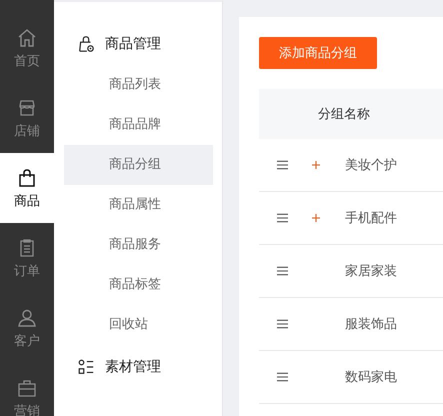  I want to click on submenu-item: 商品属性, so click(138, 205).